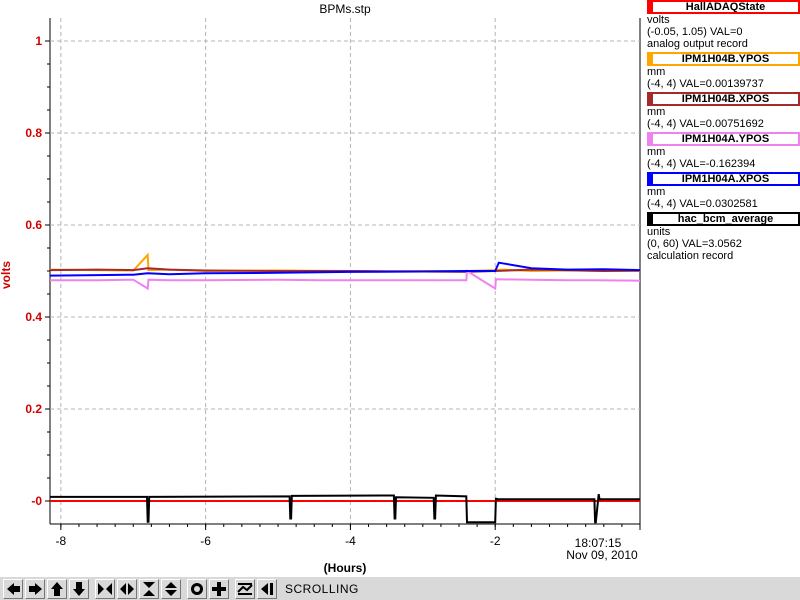 The image size is (800, 600). I want to click on y-tick-label: 1, so click(38, 41).